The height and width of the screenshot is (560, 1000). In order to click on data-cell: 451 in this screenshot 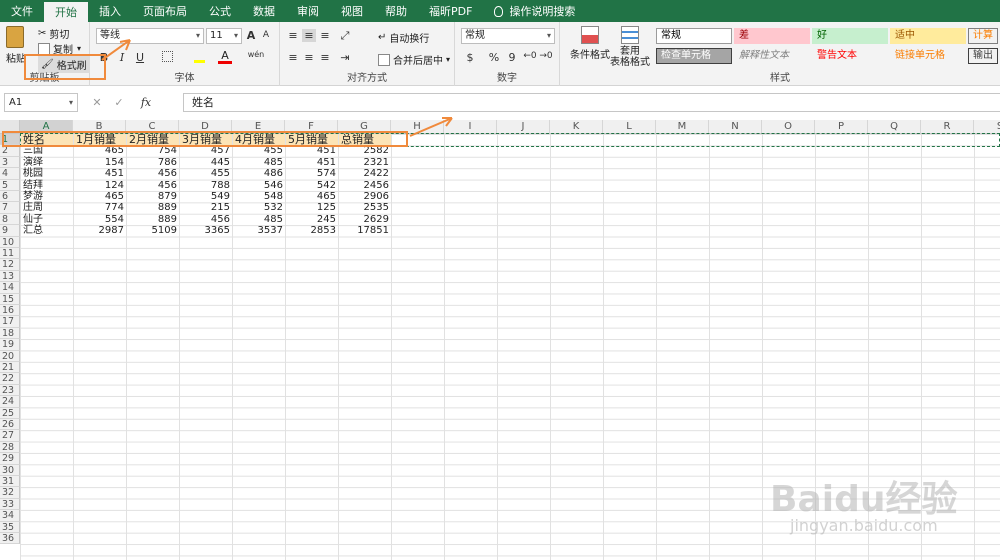, I will do `click(312, 162)`.